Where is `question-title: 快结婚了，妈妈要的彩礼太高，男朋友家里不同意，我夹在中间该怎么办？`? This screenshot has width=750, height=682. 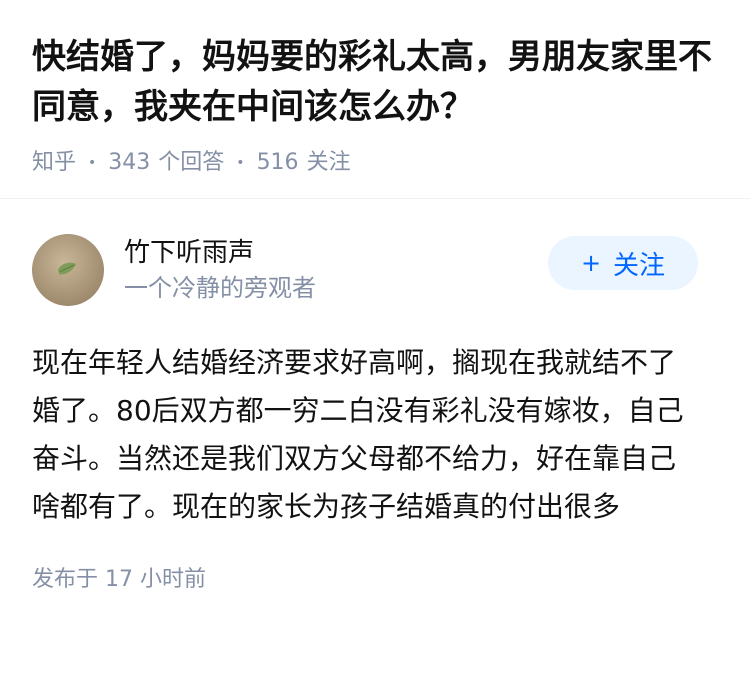 question-title: 快结婚了，妈妈要的彩礼太高，男朋友家里不同意，我夹在中间该怎么办？ is located at coordinates (375, 82).